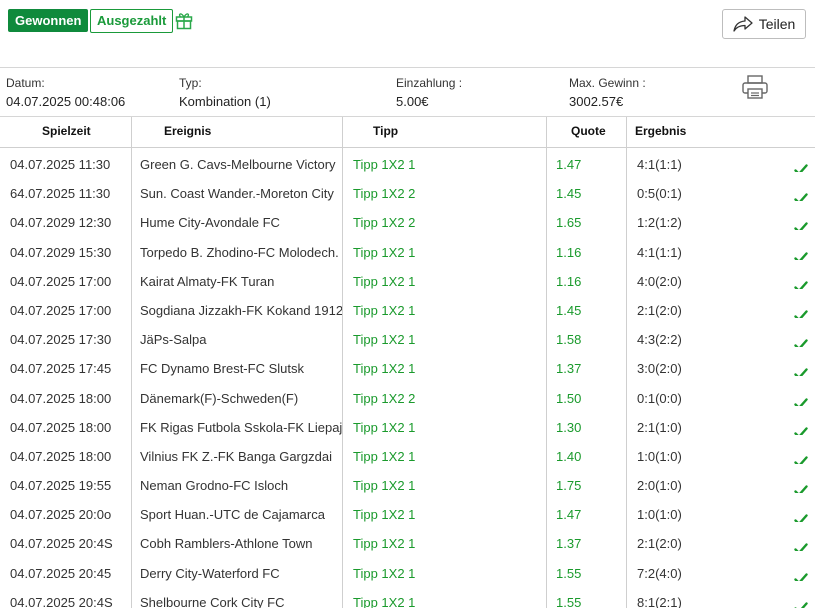  I want to click on bet-header: Gewonnen Ausgezahlt Teilen, so click(407, 34).